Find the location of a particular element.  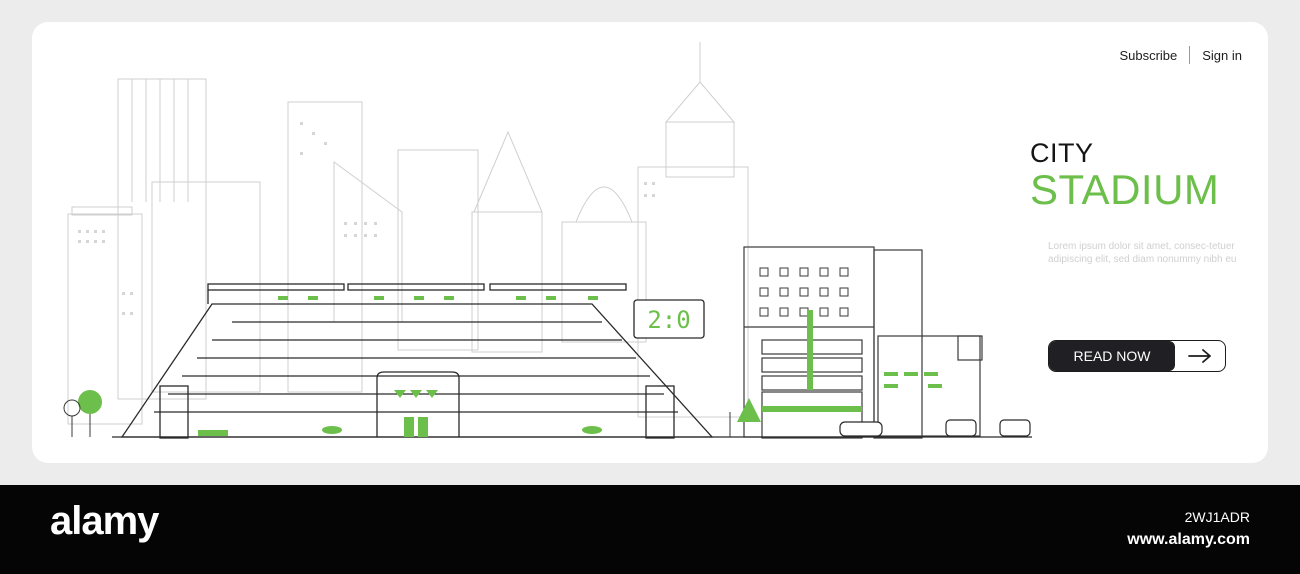

title-line-city: CITY is located at coordinates (1062, 153).